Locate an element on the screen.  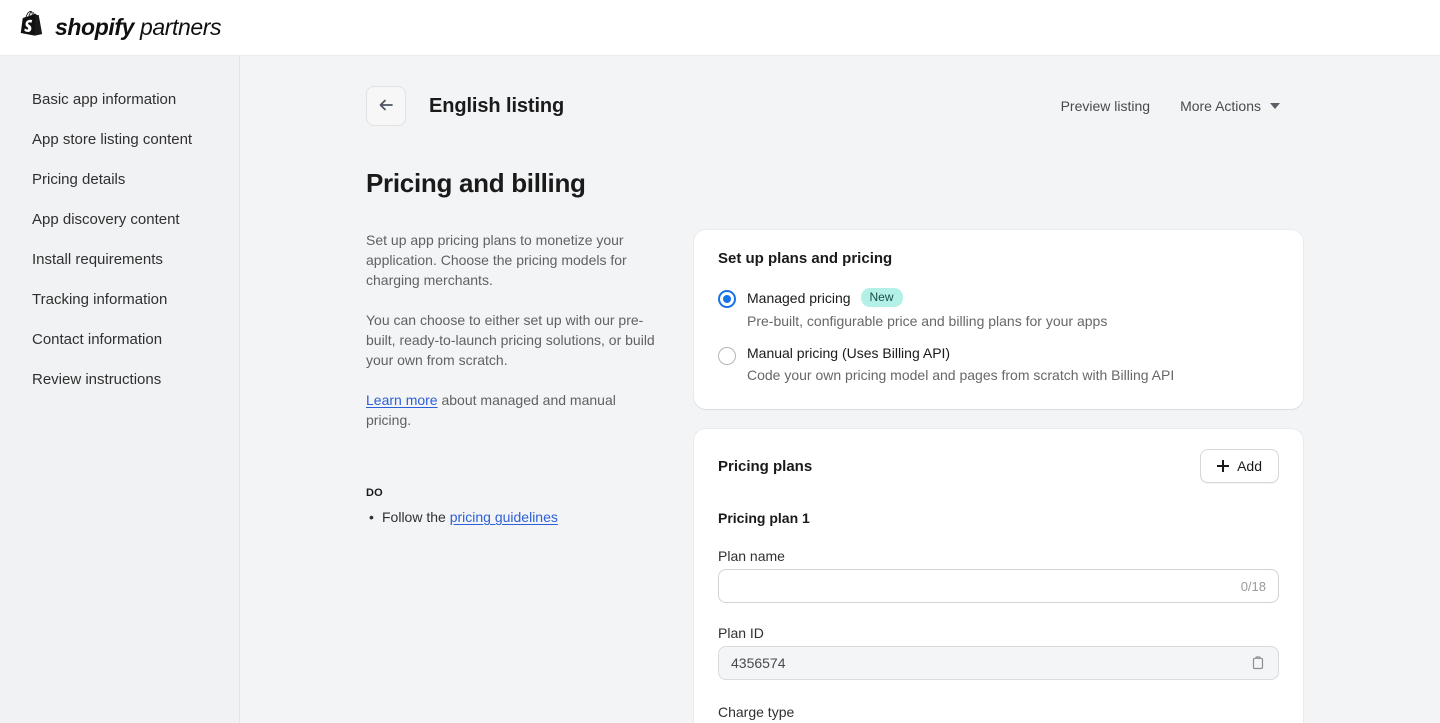
do-list-item: Follow the pricing guidelines is located at coordinates (515, 517).